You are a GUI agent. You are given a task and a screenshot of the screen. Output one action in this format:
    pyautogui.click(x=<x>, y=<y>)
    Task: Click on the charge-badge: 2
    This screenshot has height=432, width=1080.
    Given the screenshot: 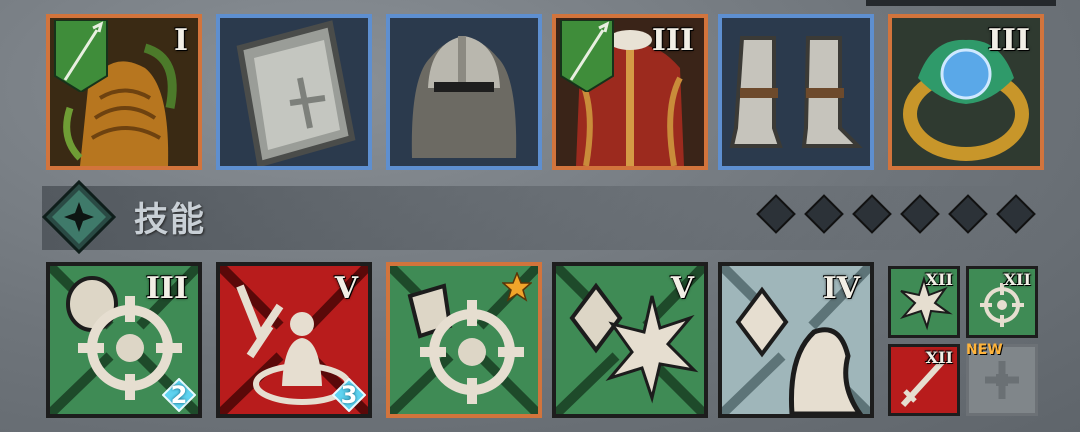 What is the action you would take?
    pyautogui.click(x=179, y=395)
    